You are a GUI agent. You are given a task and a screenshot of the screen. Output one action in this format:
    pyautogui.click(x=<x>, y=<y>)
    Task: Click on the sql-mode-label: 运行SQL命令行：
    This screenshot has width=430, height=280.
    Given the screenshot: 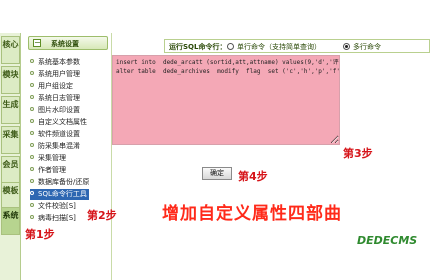 What is the action you would take?
    pyautogui.click(x=198, y=47)
    